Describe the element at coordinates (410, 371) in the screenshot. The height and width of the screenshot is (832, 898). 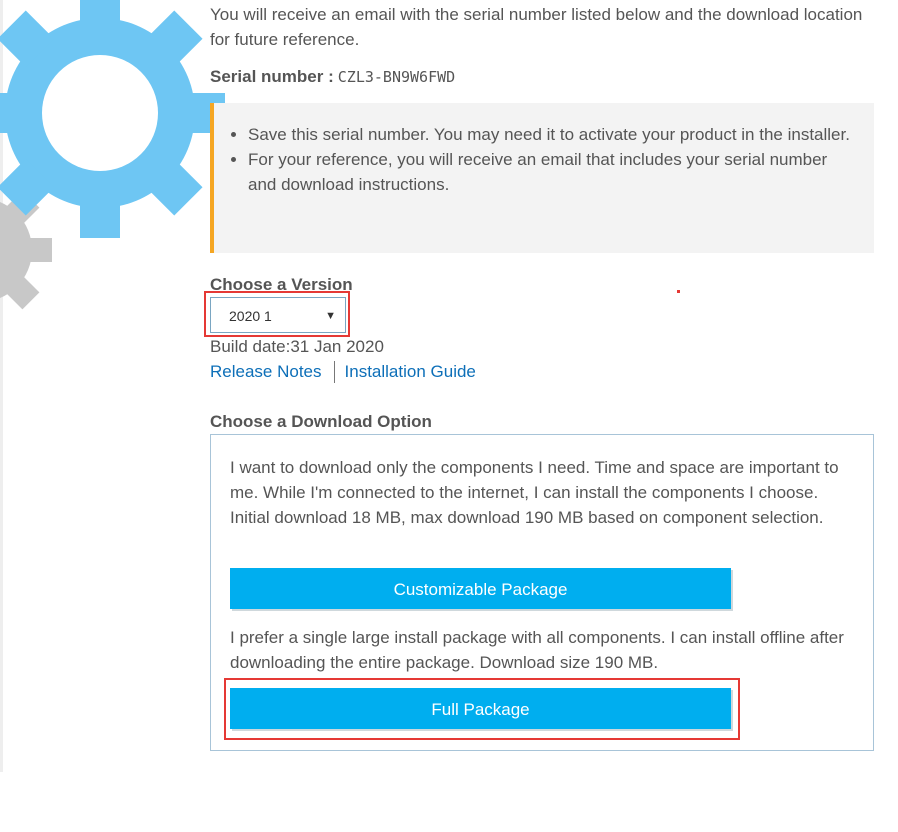
I see `installation-guide-link: Installation Guide` at that location.